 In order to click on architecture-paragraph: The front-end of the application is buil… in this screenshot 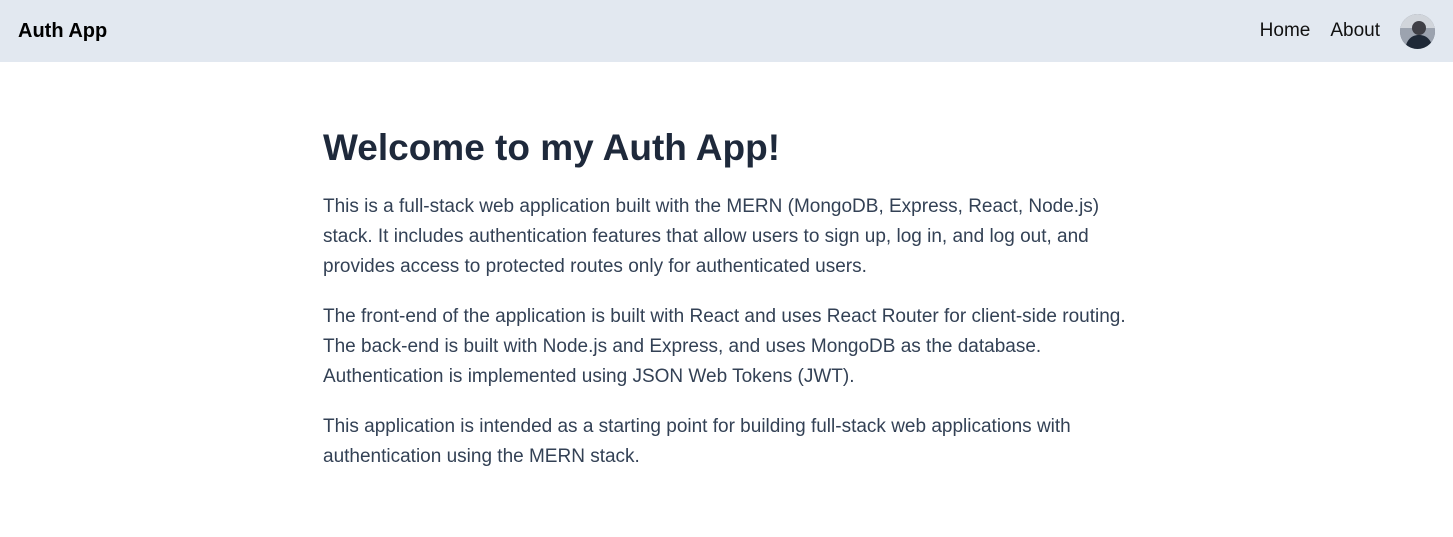, I will do `click(724, 346)`.